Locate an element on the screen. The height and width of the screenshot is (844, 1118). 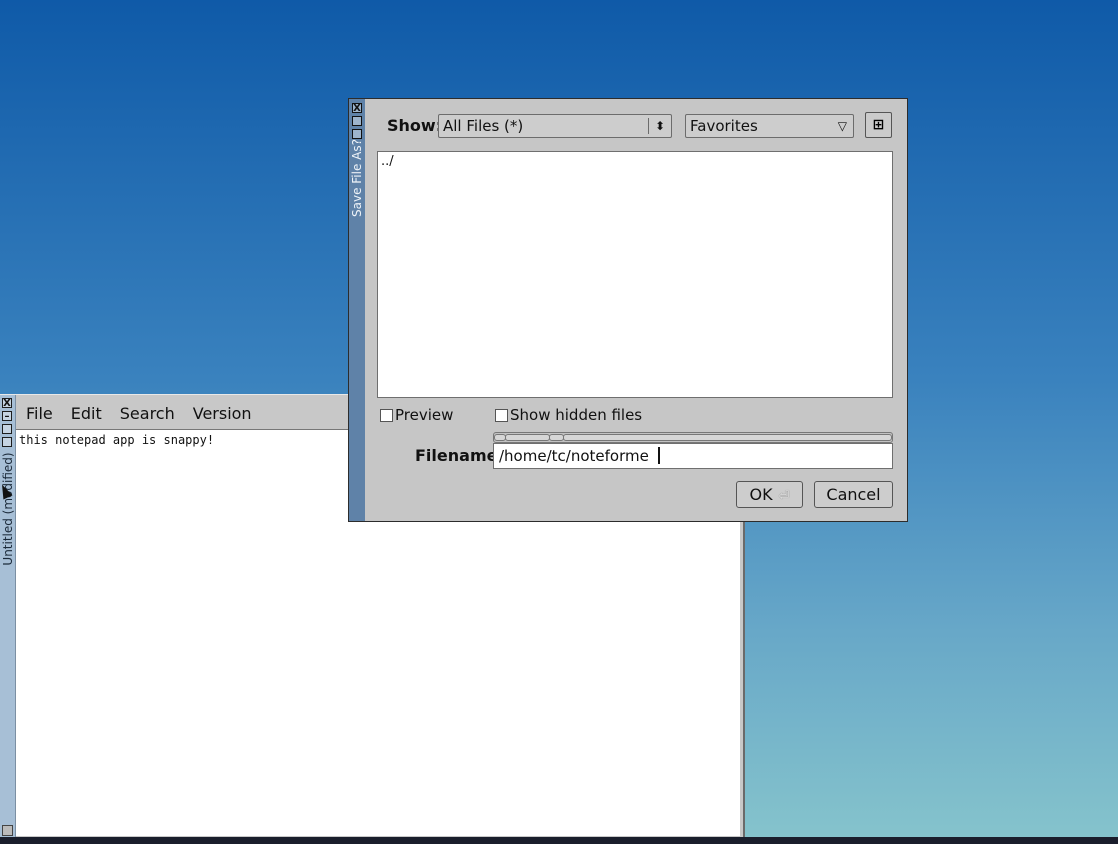
filename-field: /home/tc/noteforme is located at coordinates (693, 456).